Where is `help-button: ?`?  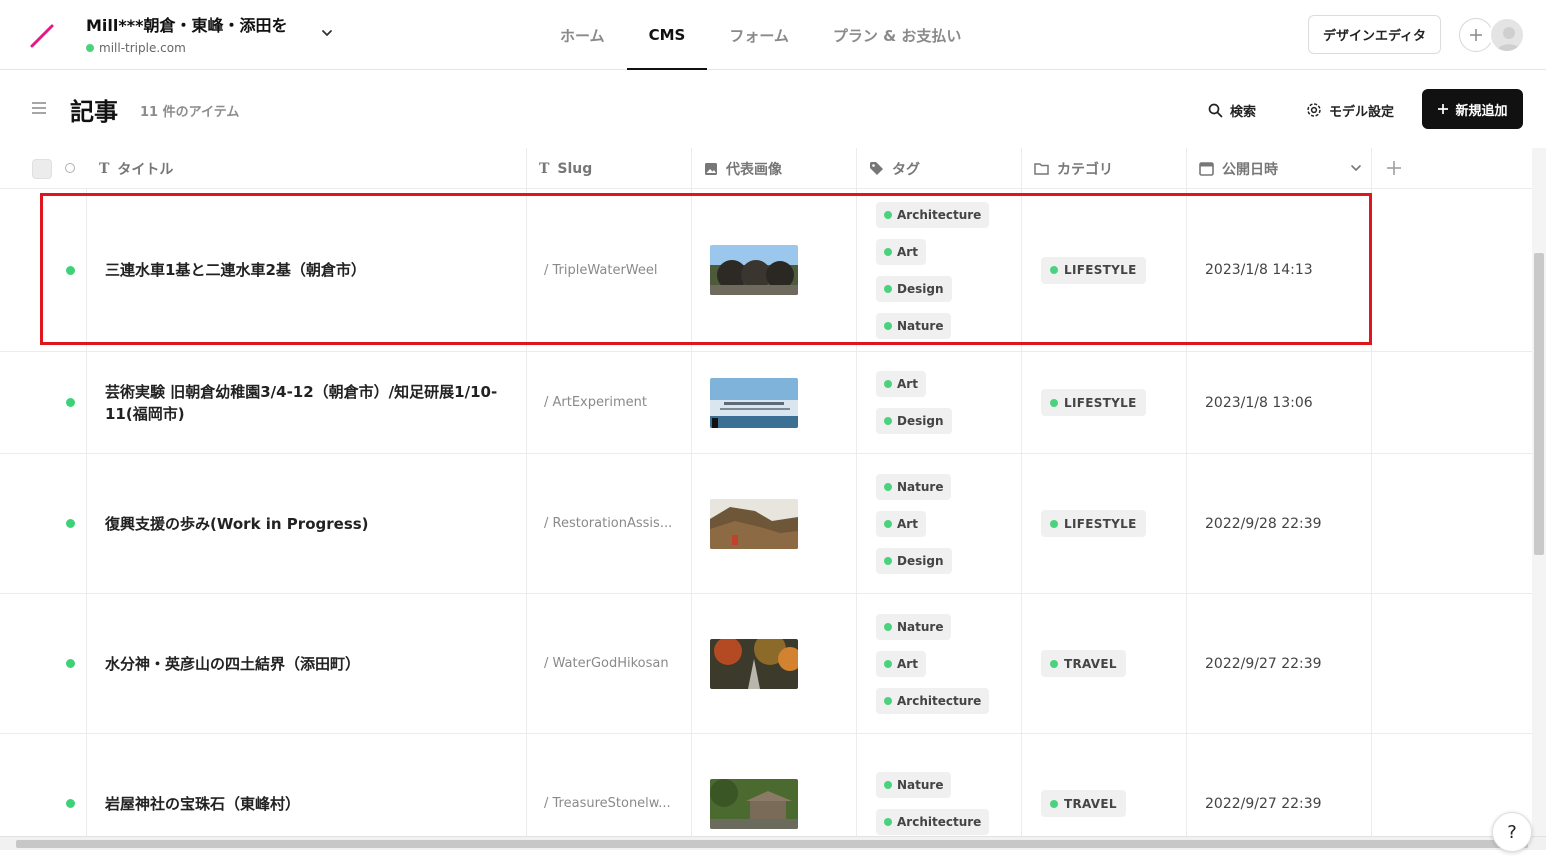
help-button: ? is located at coordinates (1512, 832).